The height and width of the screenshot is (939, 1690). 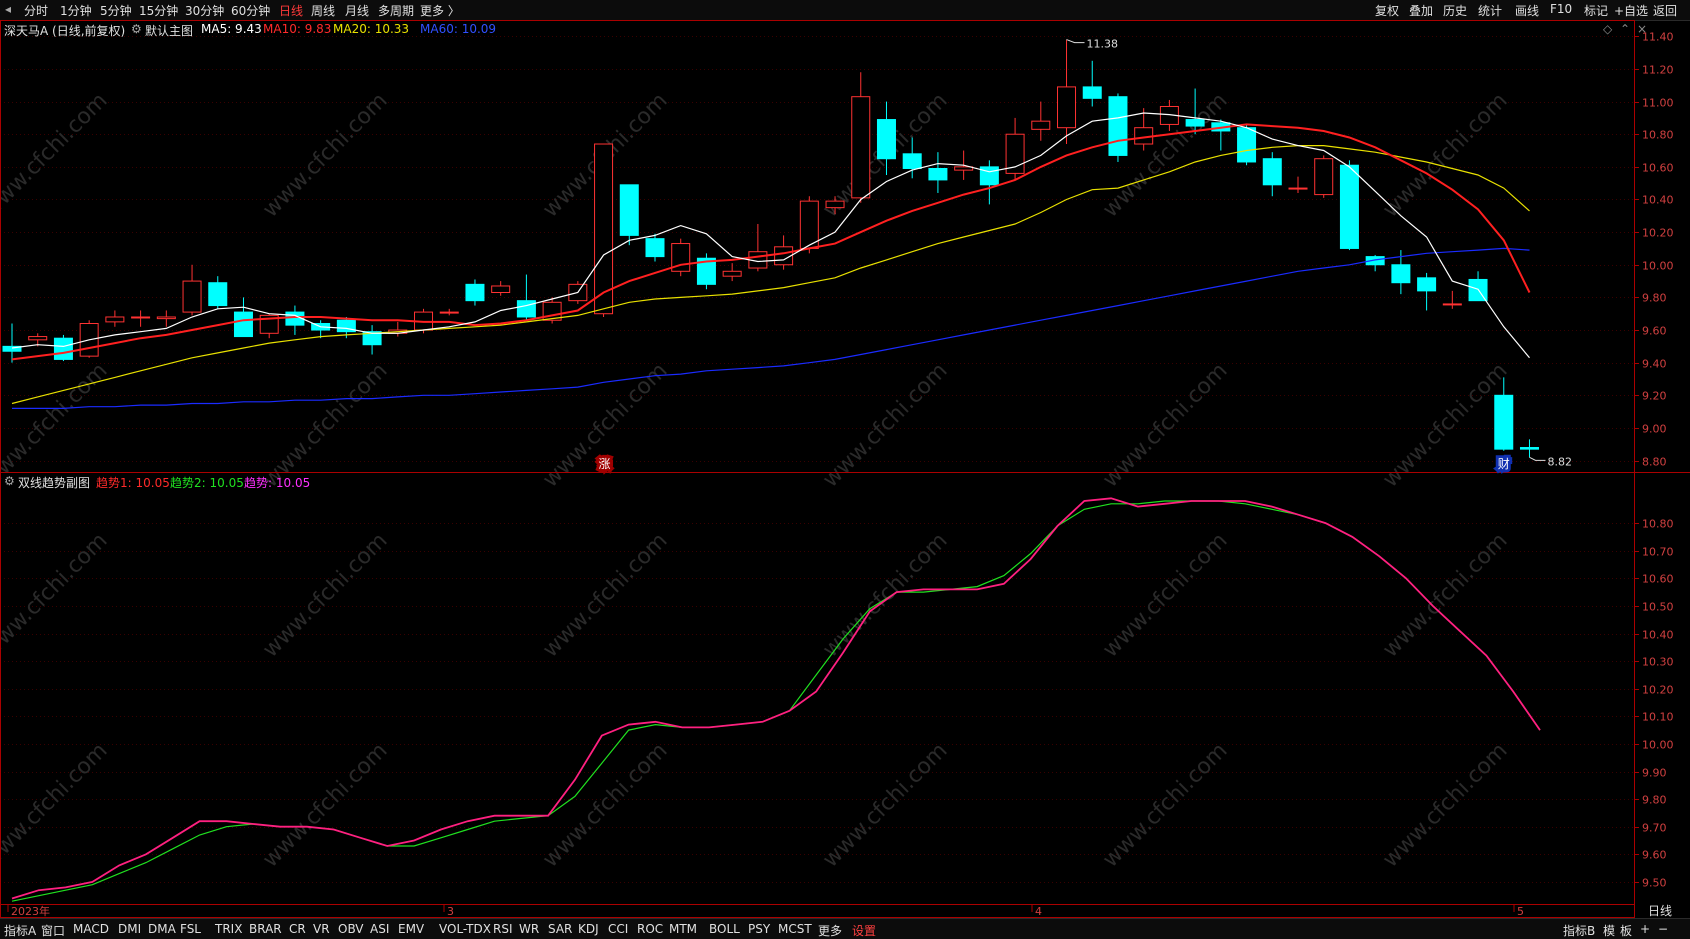 I want to click on indicator-tab-22: PSY, so click(x=759, y=929).